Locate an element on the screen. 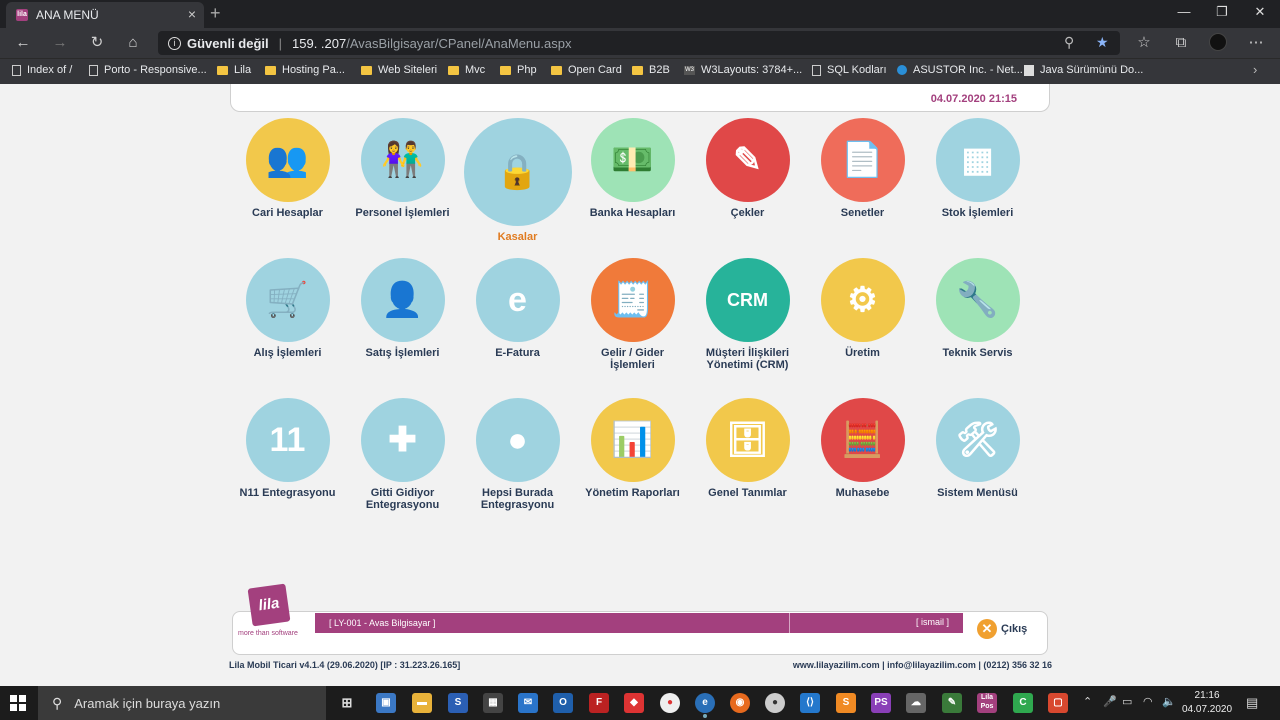  menu-tile-pinwheel: ✚ Gitti Gidiyor Entegrasyonu is located at coordinates (402, 454).